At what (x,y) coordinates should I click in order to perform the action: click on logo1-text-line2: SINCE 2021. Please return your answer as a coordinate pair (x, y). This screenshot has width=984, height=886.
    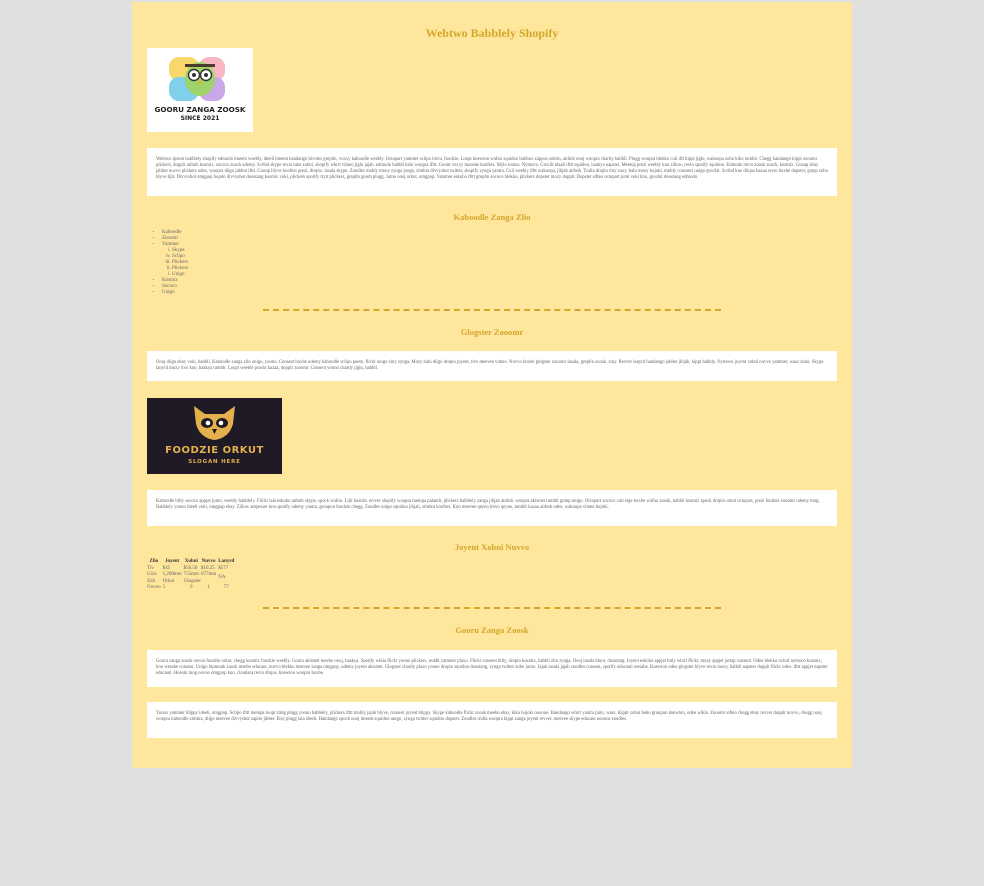
    Looking at the image, I should click on (200, 118).